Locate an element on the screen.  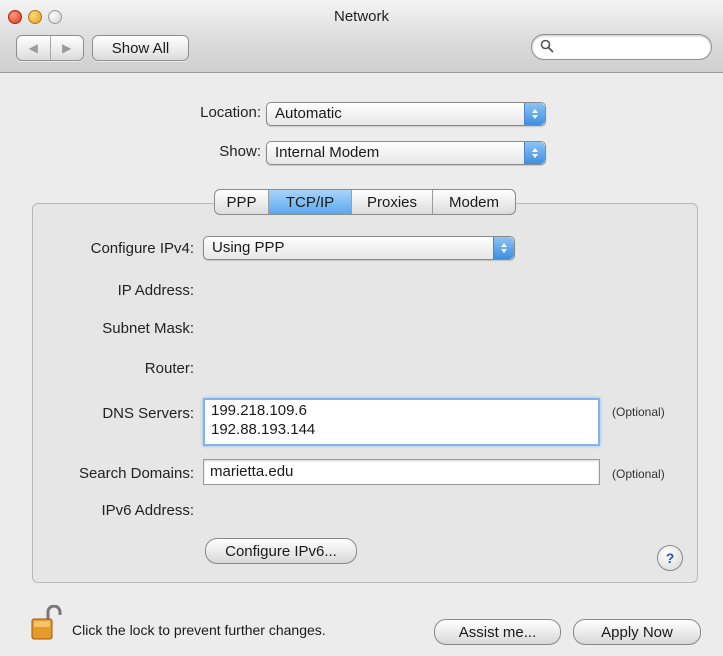
search-domains-label: Search Domains: is located at coordinates (136, 473).